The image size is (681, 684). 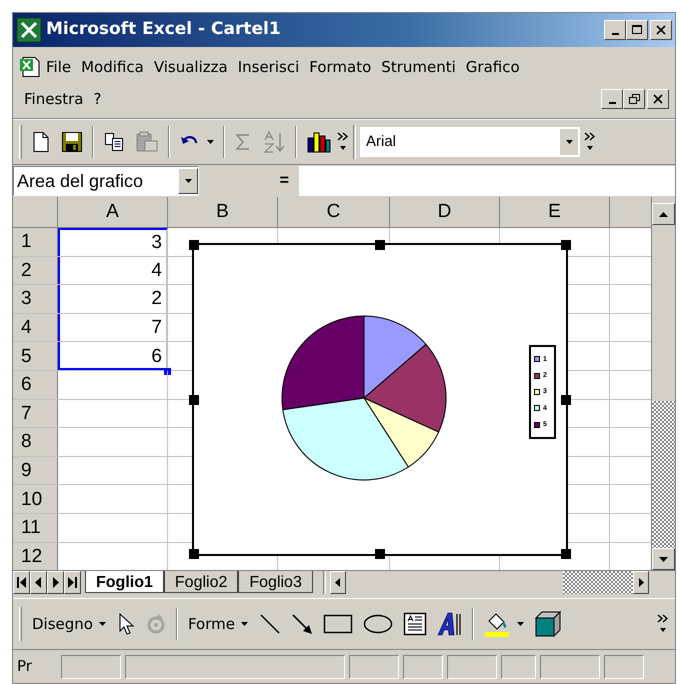 I want to click on formula-field, so click(x=487, y=181).